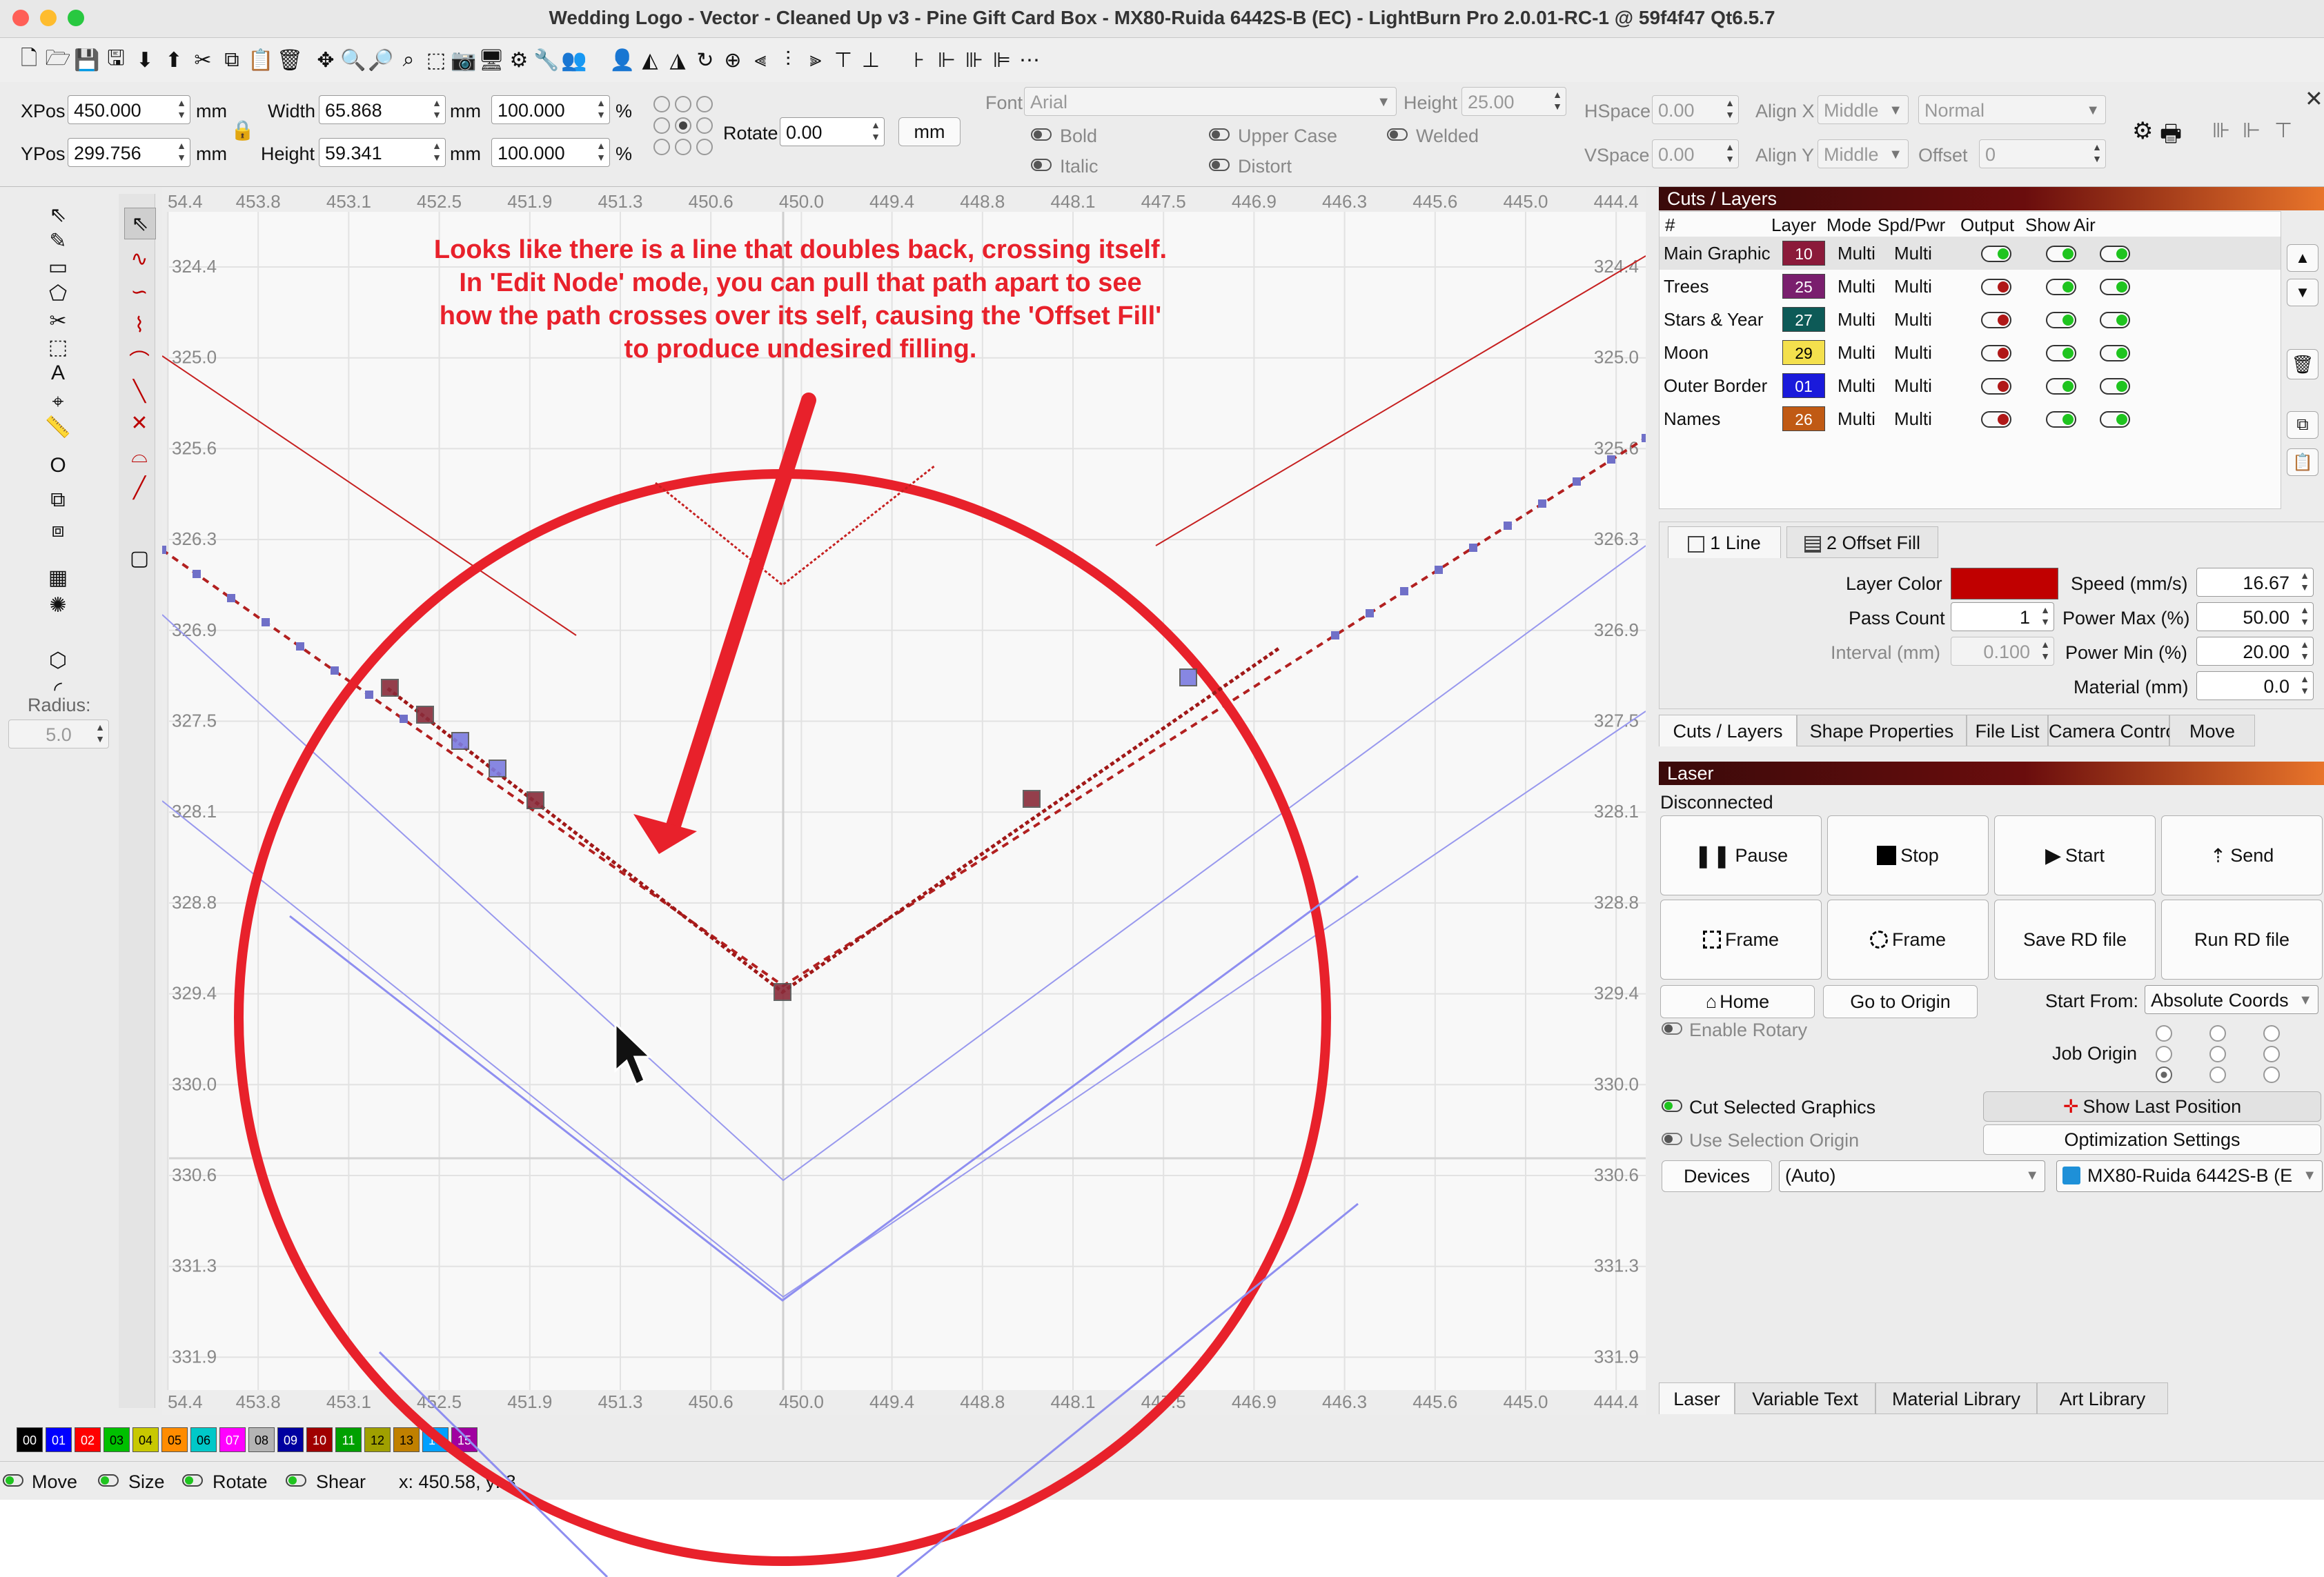 Image resolution: width=2324 pixels, height=1577 pixels. I want to click on origin-radio-bc, so click(2217, 1075).